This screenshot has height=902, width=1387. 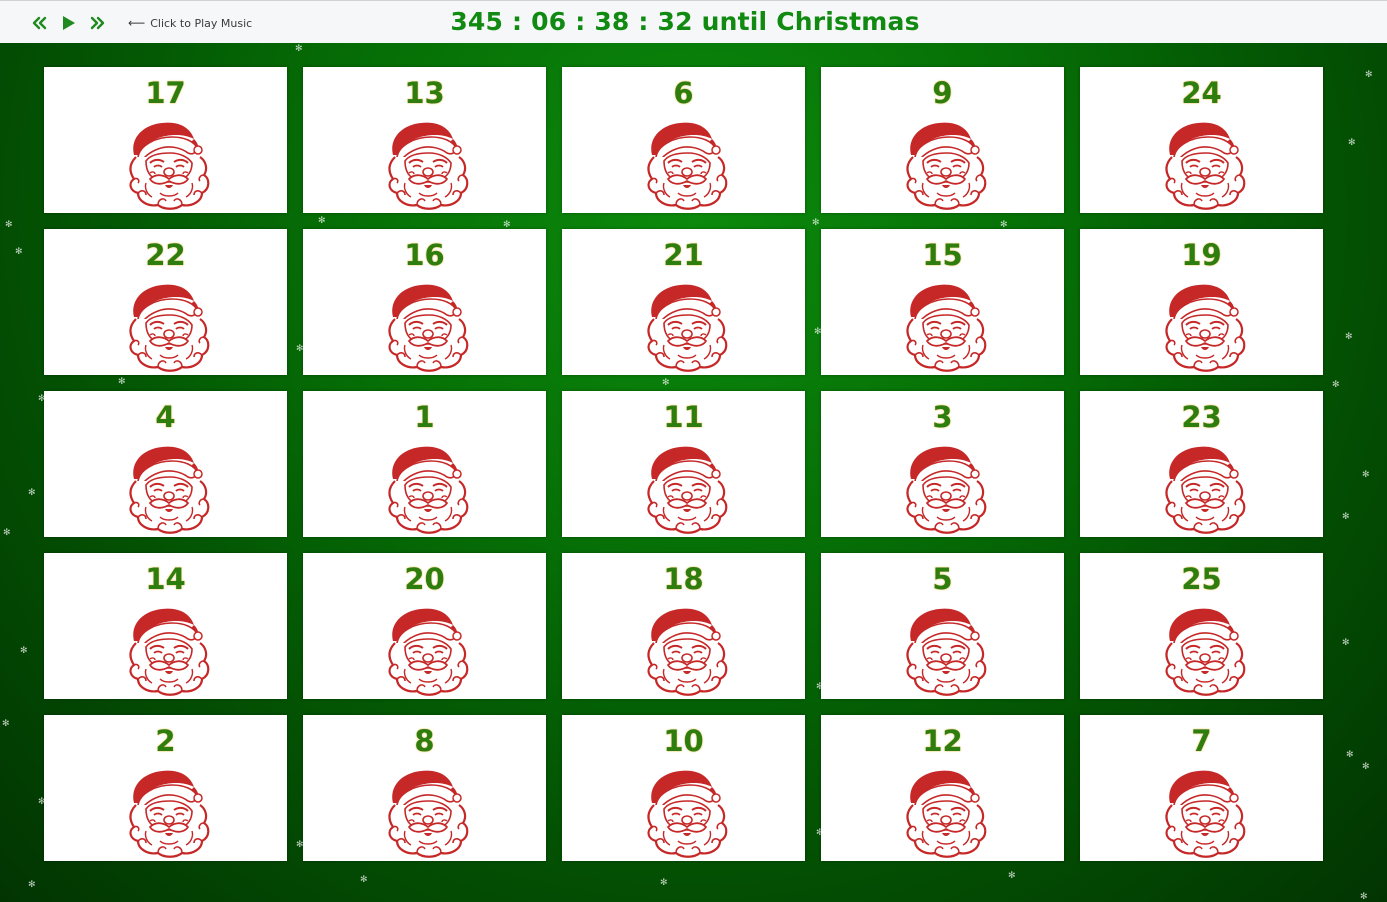 What do you see at coordinates (683, 579) in the screenshot?
I see `door-number: 18` at bounding box center [683, 579].